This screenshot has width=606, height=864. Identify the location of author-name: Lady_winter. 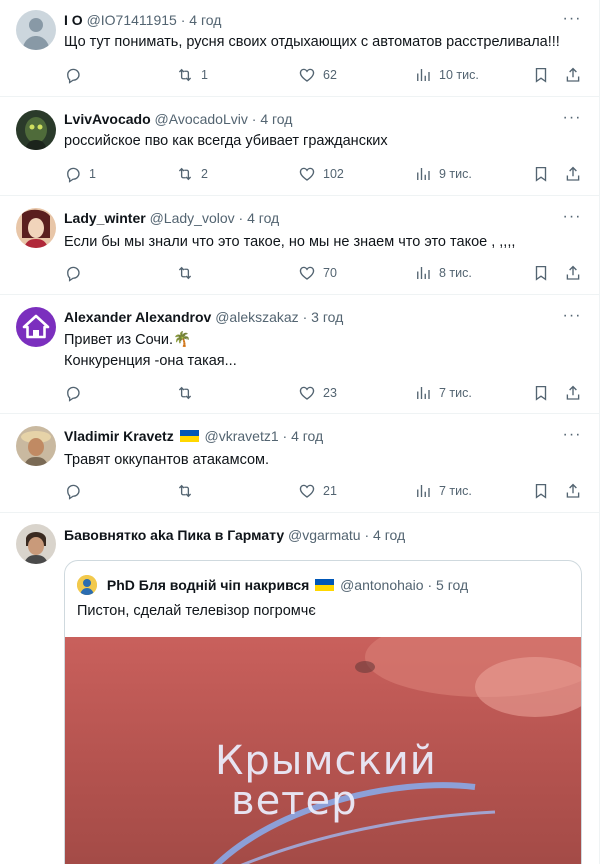
(105, 218).